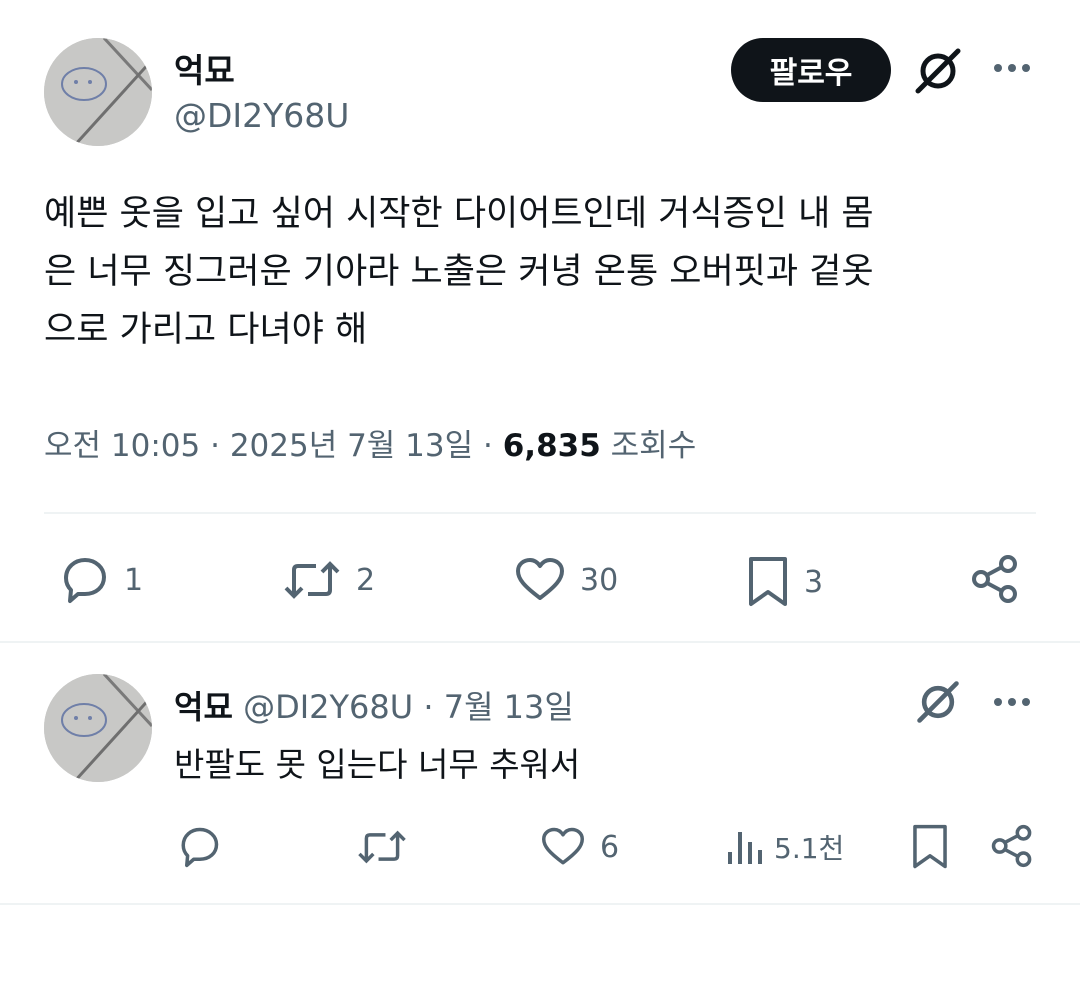  I want to click on reply-count: 1, so click(134, 580).